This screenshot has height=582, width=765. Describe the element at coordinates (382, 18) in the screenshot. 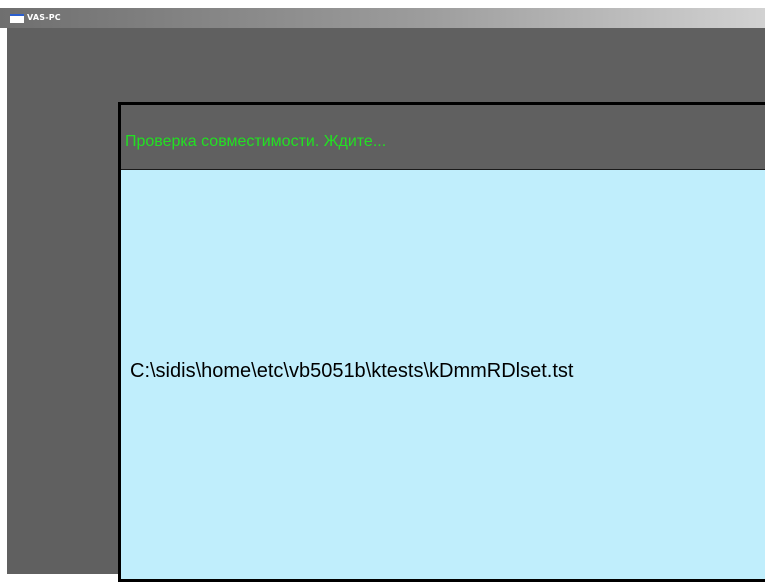

I see `window-titlebar: VAS-PC` at that location.